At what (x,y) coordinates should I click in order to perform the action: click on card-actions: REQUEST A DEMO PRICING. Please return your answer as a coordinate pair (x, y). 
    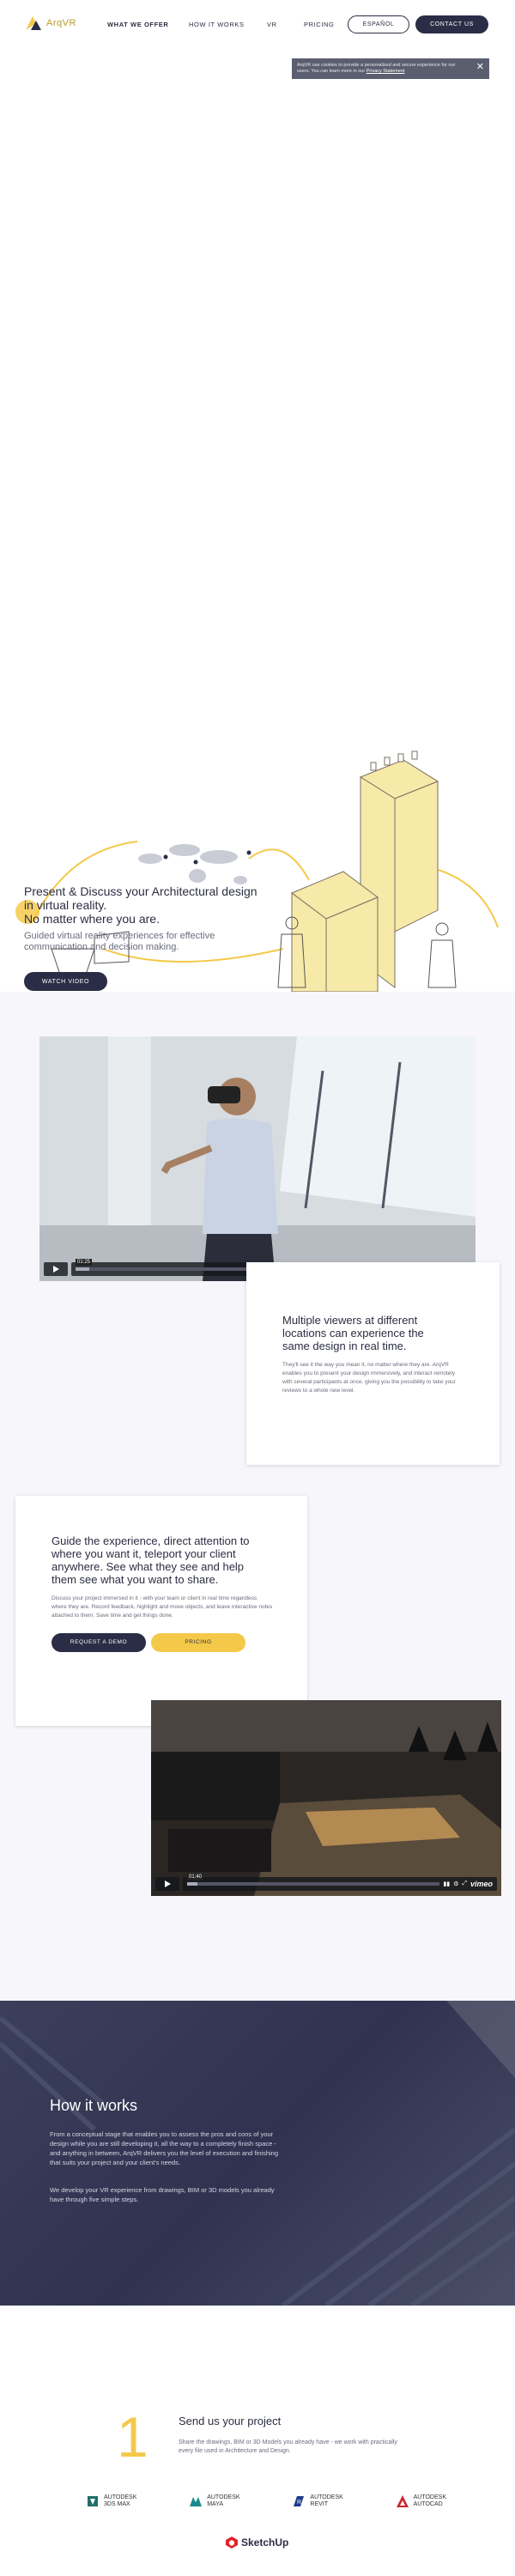
    Looking at the image, I should click on (162, 1642).